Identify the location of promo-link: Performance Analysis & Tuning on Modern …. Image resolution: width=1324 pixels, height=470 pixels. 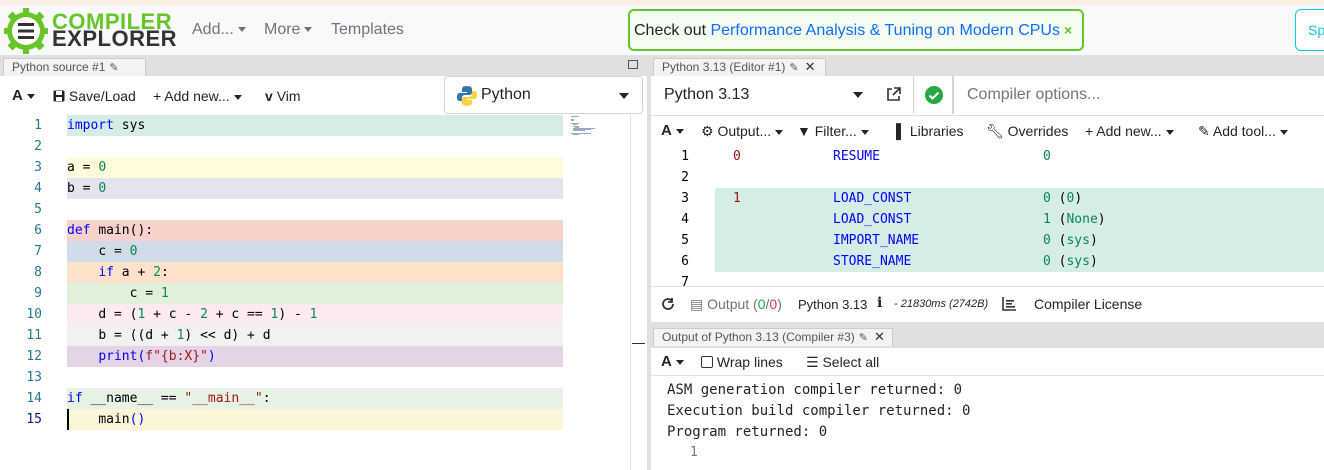
(885, 30).